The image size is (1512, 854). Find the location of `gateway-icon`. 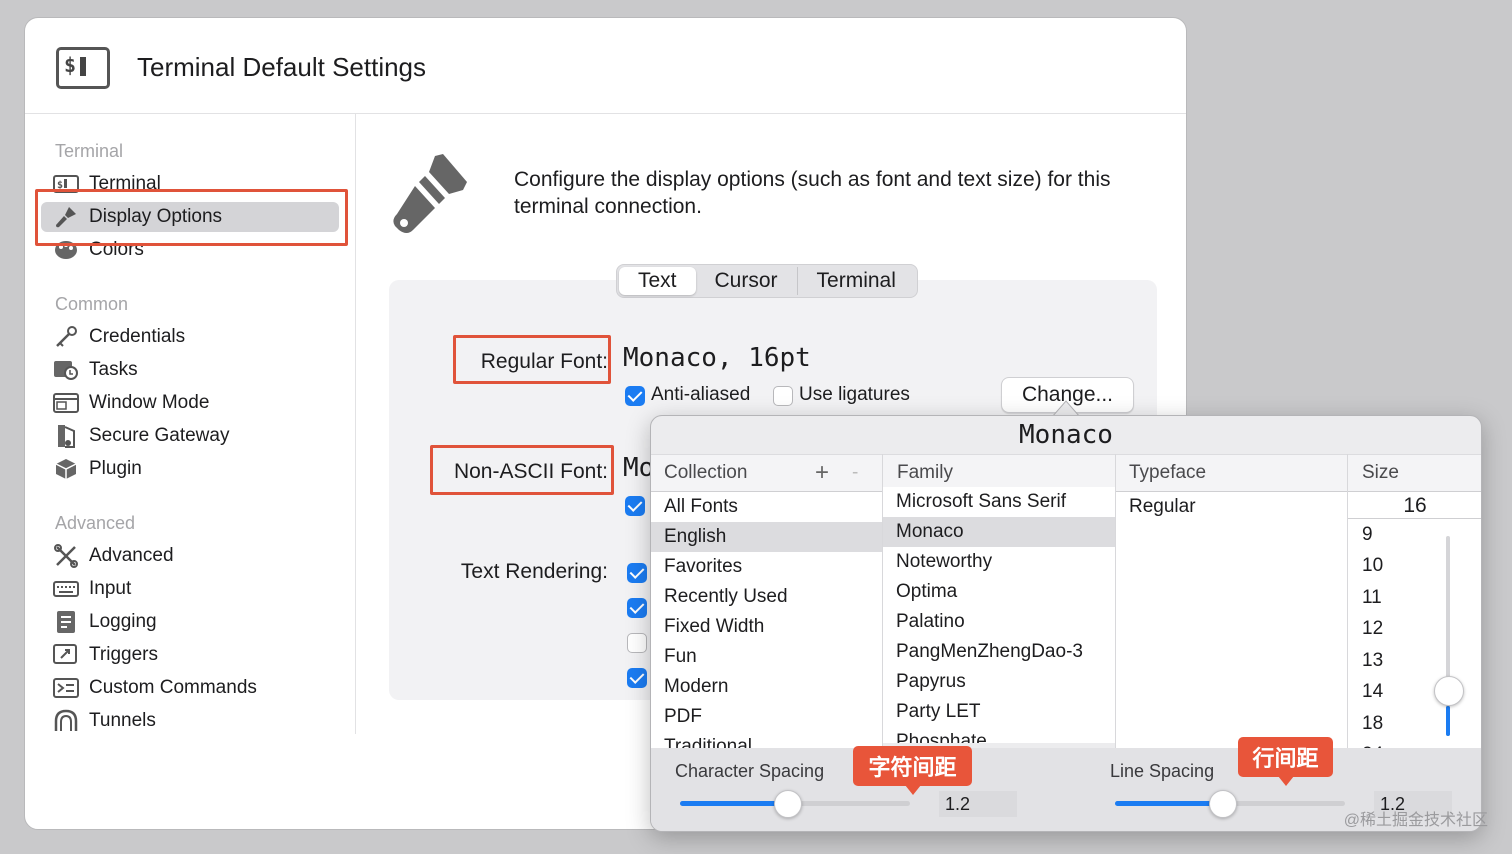

gateway-icon is located at coordinates (66, 436).